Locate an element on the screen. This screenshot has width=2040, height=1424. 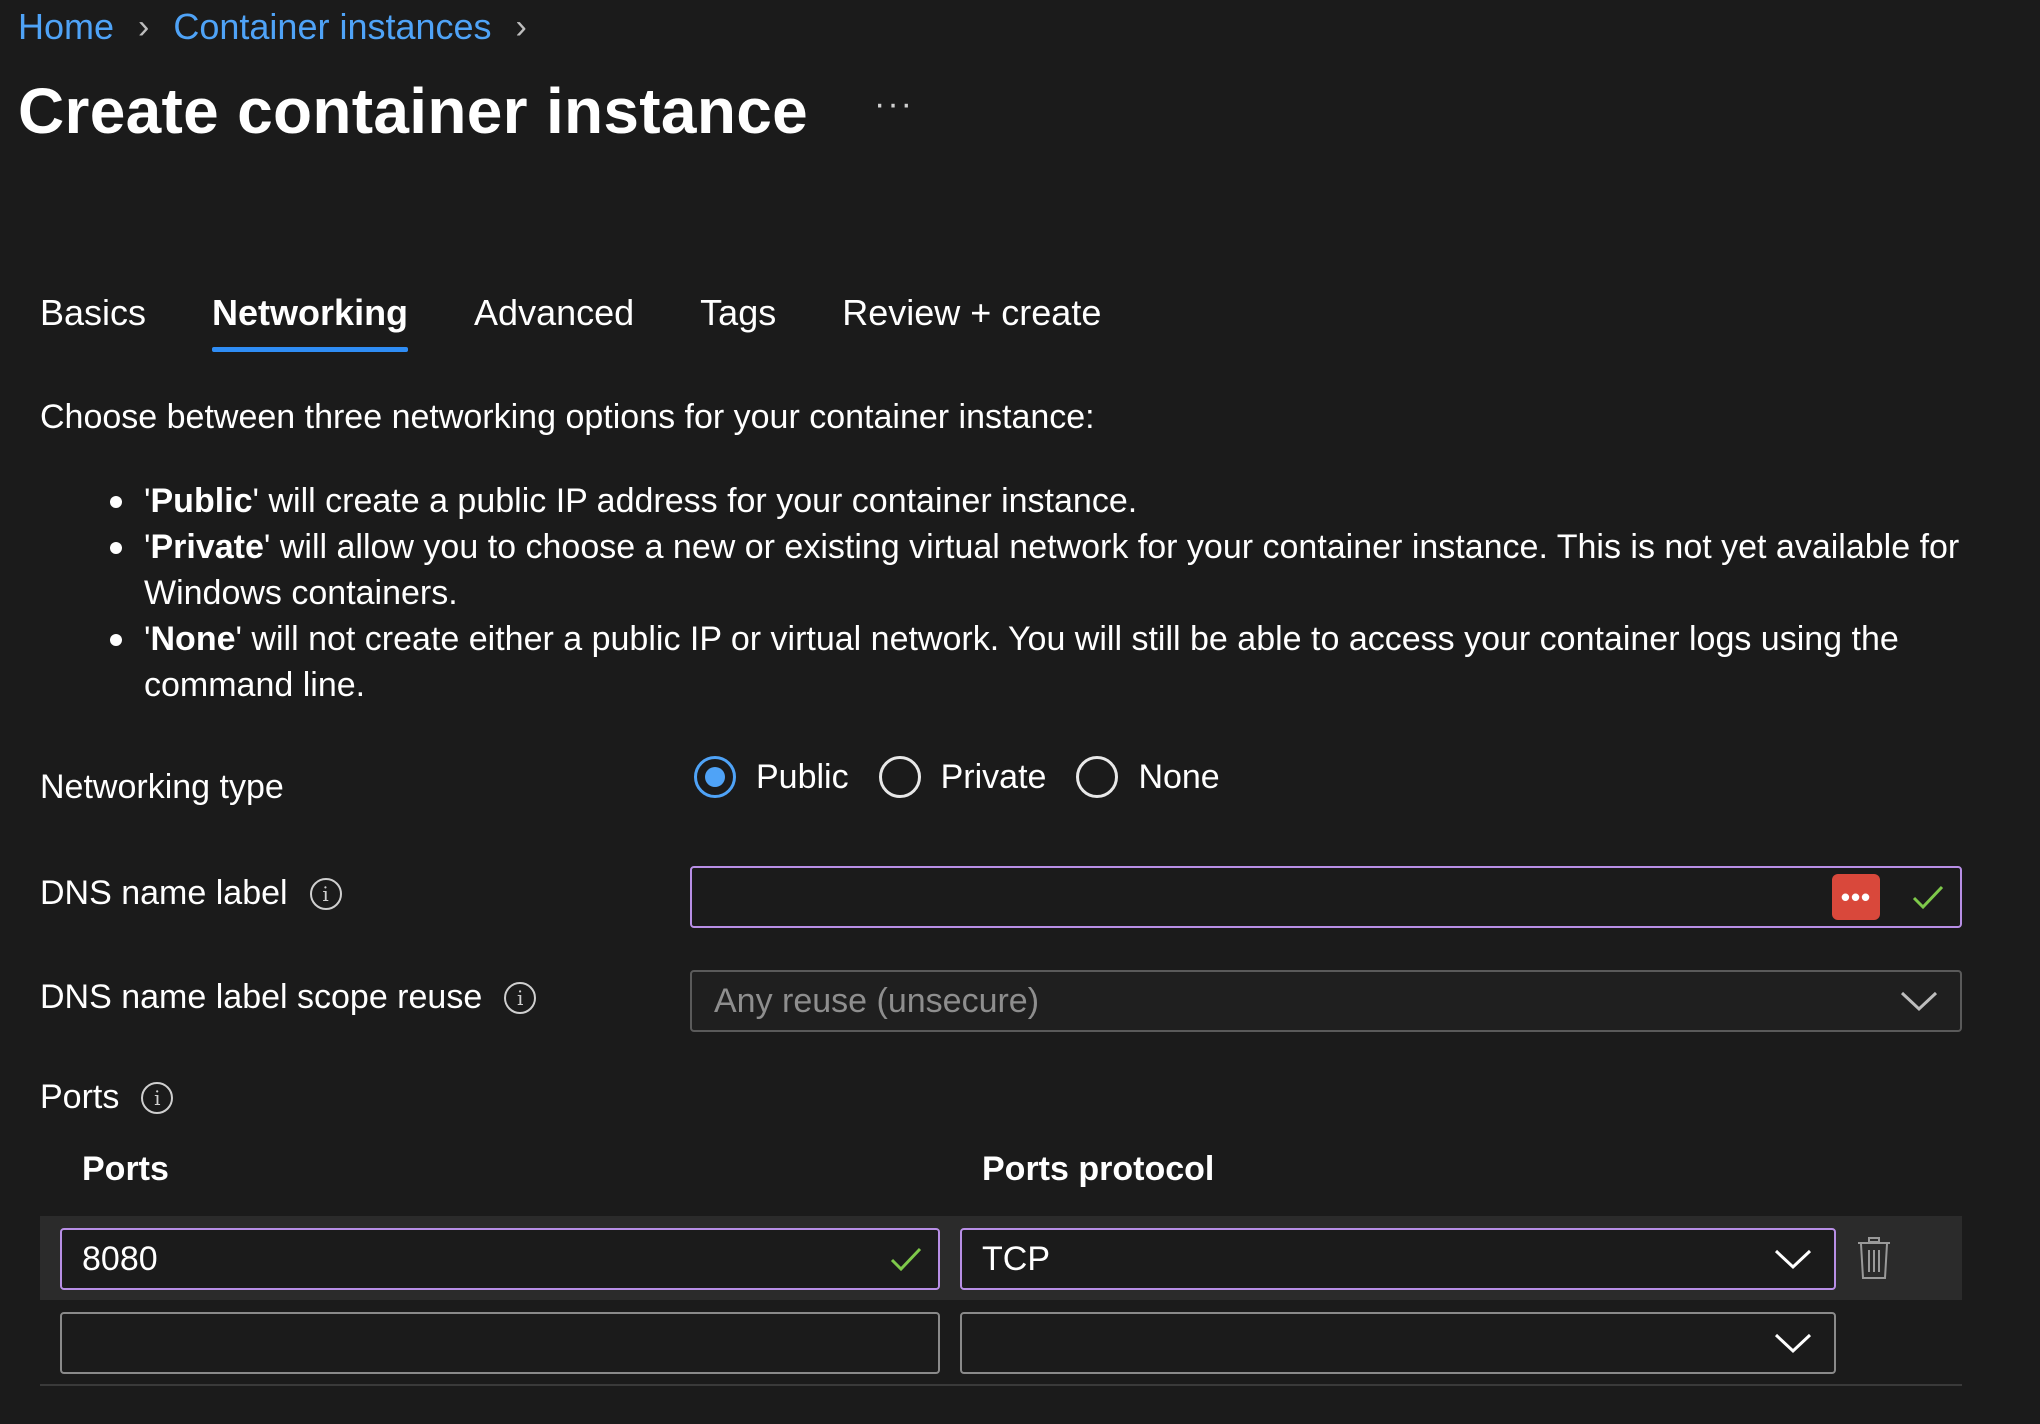
more-options-icon: ··· is located at coordinates (894, 104).